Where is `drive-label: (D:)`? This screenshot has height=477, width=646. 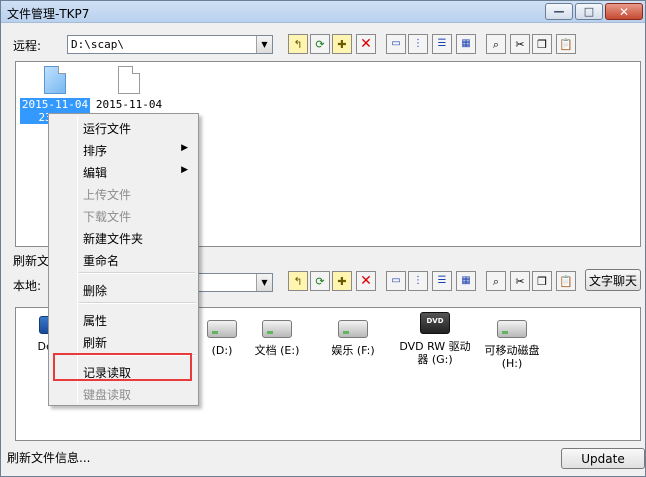
drive-label: (D:) is located at coordinates (222, 350).